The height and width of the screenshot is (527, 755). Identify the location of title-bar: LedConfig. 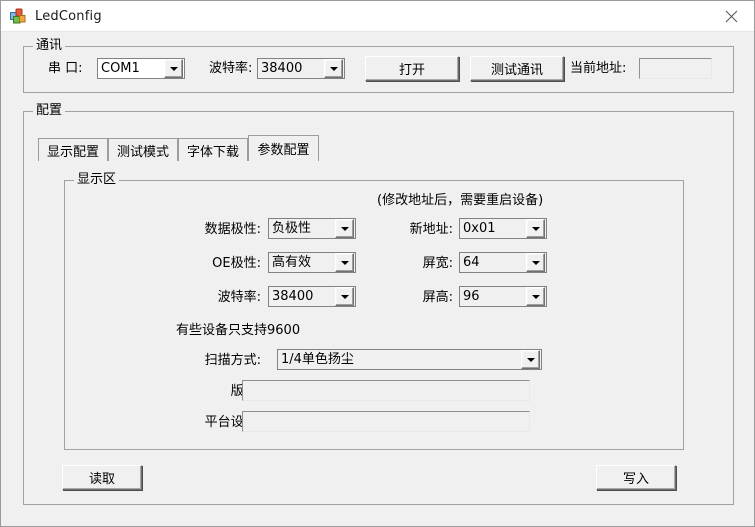
(377, 16).